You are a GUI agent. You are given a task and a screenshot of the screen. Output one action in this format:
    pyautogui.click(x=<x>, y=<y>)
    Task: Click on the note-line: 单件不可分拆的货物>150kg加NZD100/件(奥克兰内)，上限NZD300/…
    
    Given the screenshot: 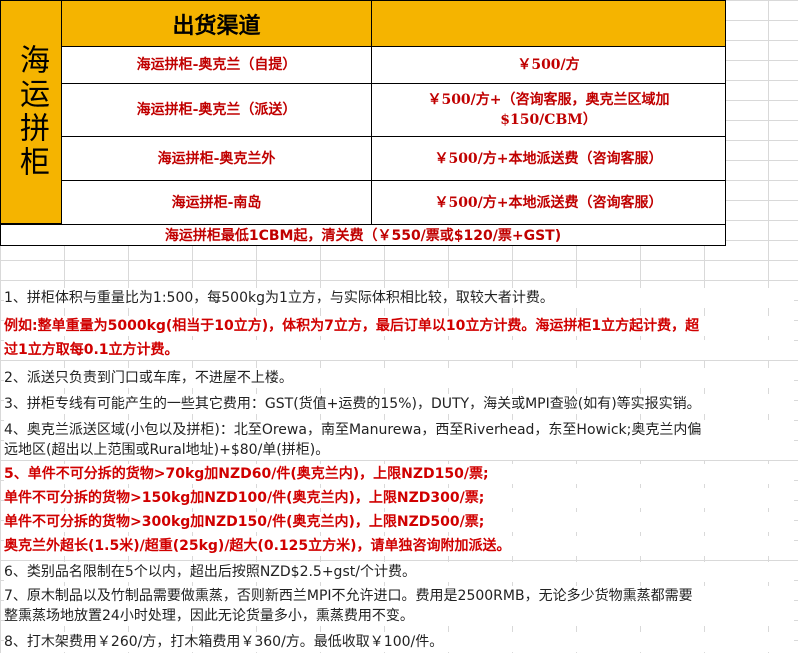 What is the action you would take?
    pyautogui.click(x=399, y=498)
    